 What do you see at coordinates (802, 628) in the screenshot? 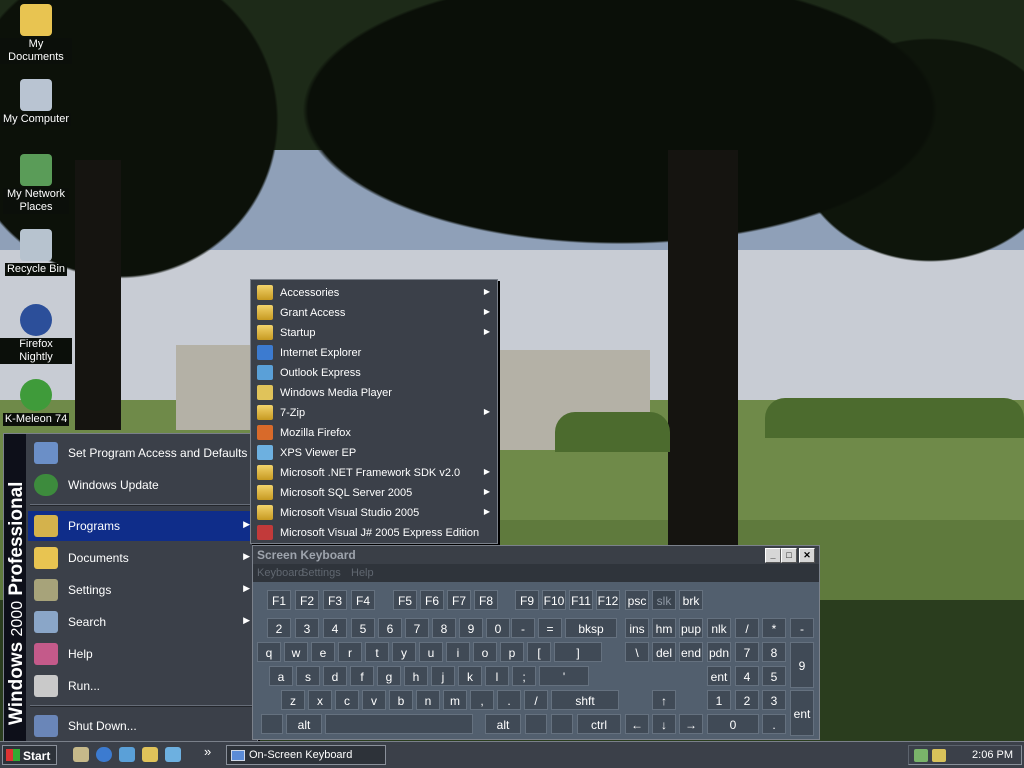
I see `key-num-18: -` at bounding box center [802, 628].